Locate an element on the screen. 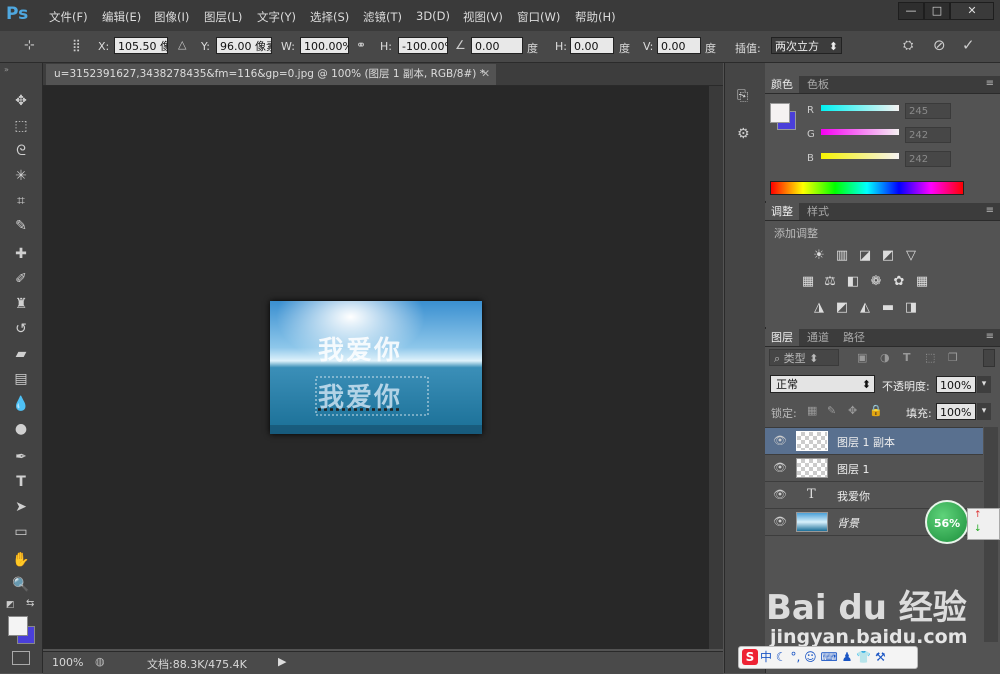  history-panel-icon: ⎘ is located at coordinates (742, 96).